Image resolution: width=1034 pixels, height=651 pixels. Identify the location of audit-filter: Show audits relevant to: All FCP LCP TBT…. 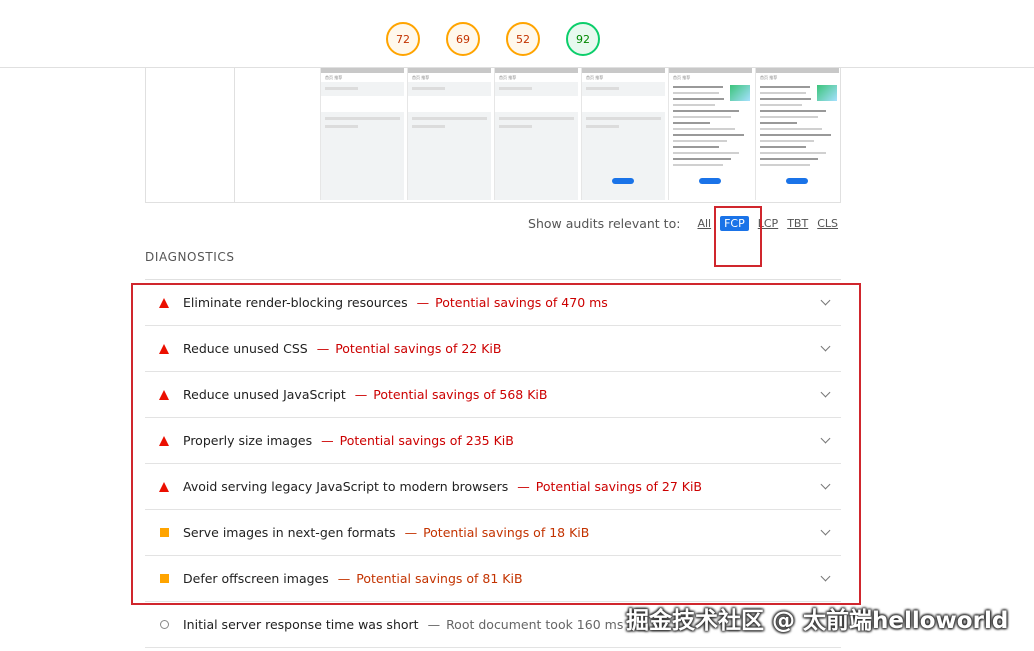
(683, 223).